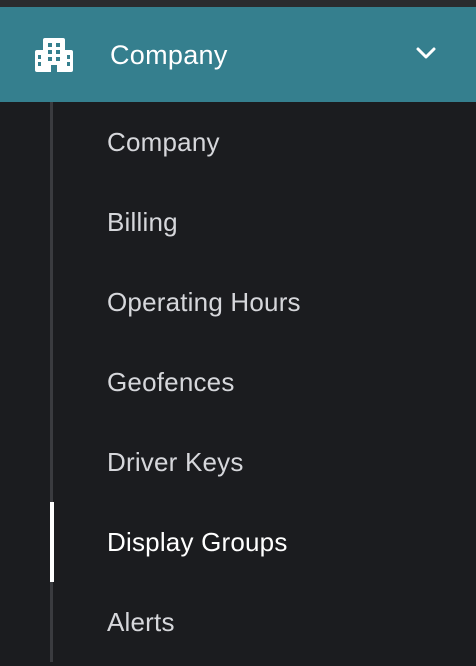  What do you see at coordinates (238, 222) in the screenshot?
I see `submenu-item-billing: Billing` at bounding box center [238, 222].